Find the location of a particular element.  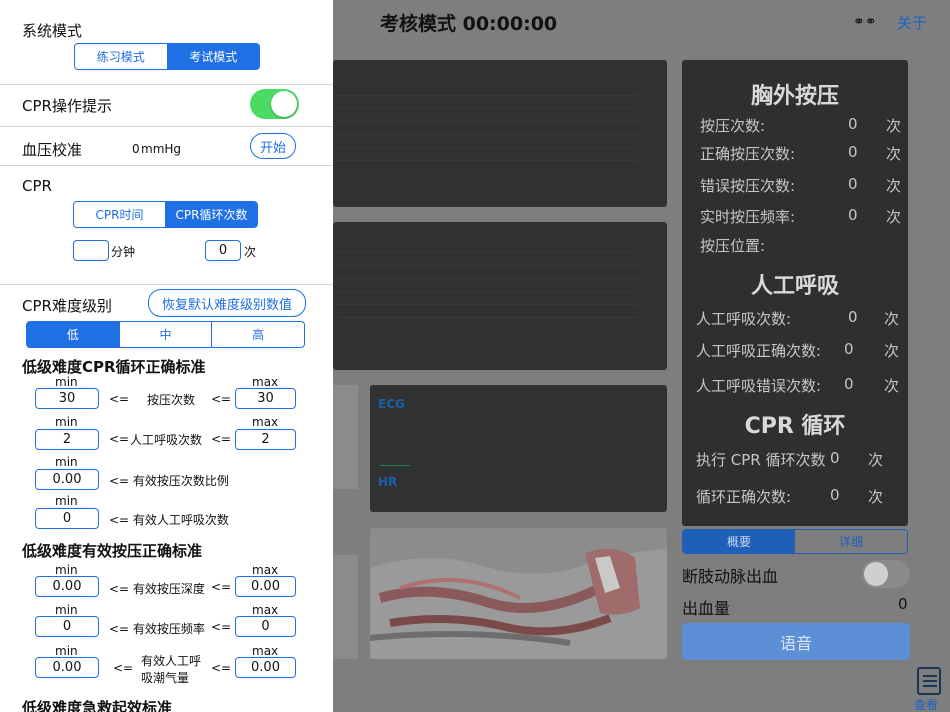

tidal-volume-max-input: 0.00 is located at coordinates (265, 667).